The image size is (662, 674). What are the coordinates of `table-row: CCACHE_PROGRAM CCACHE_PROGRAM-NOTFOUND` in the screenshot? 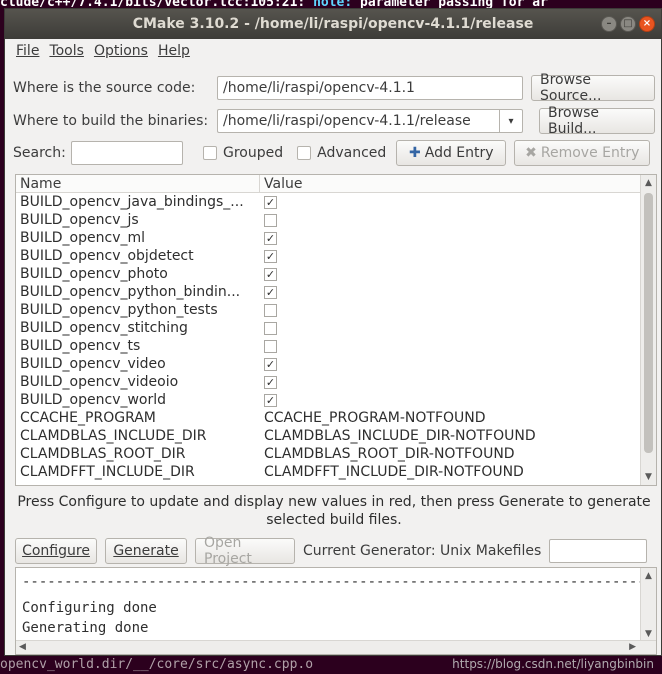 It's located at (329, 418).